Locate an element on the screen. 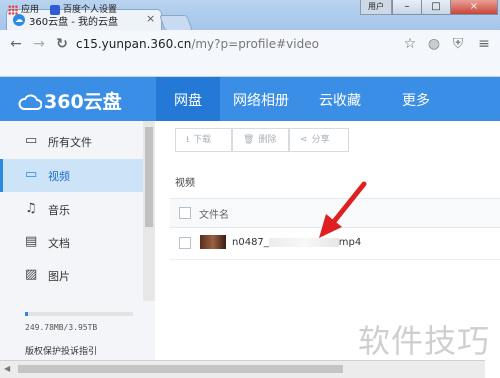 The width and height of the screenshot is (500, 378). sidebar-scrollbar is located at coordinates (149, 211).